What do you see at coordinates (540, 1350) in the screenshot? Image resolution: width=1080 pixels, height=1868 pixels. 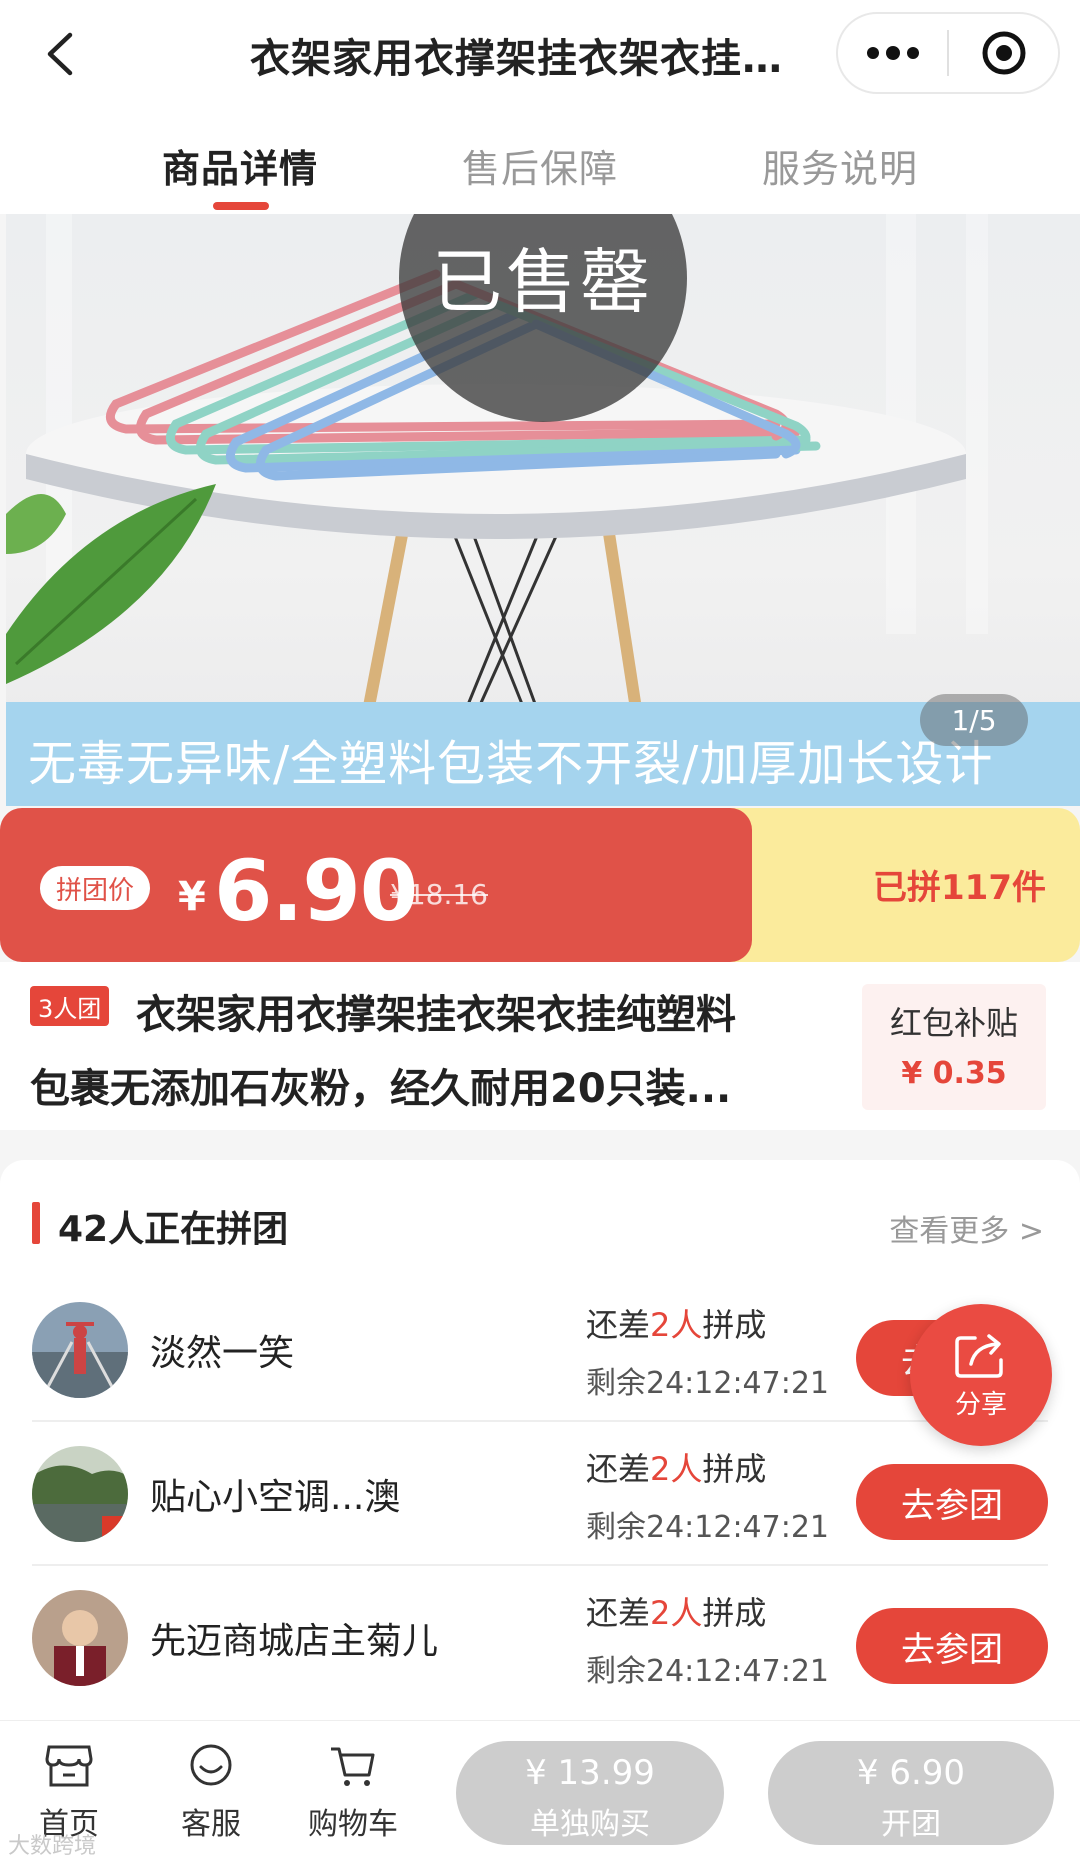 I see `group-row: 淡然一笑 还差2人拼成 剩余24:12:47:21 去参团` at bounding box center [540, 1350].